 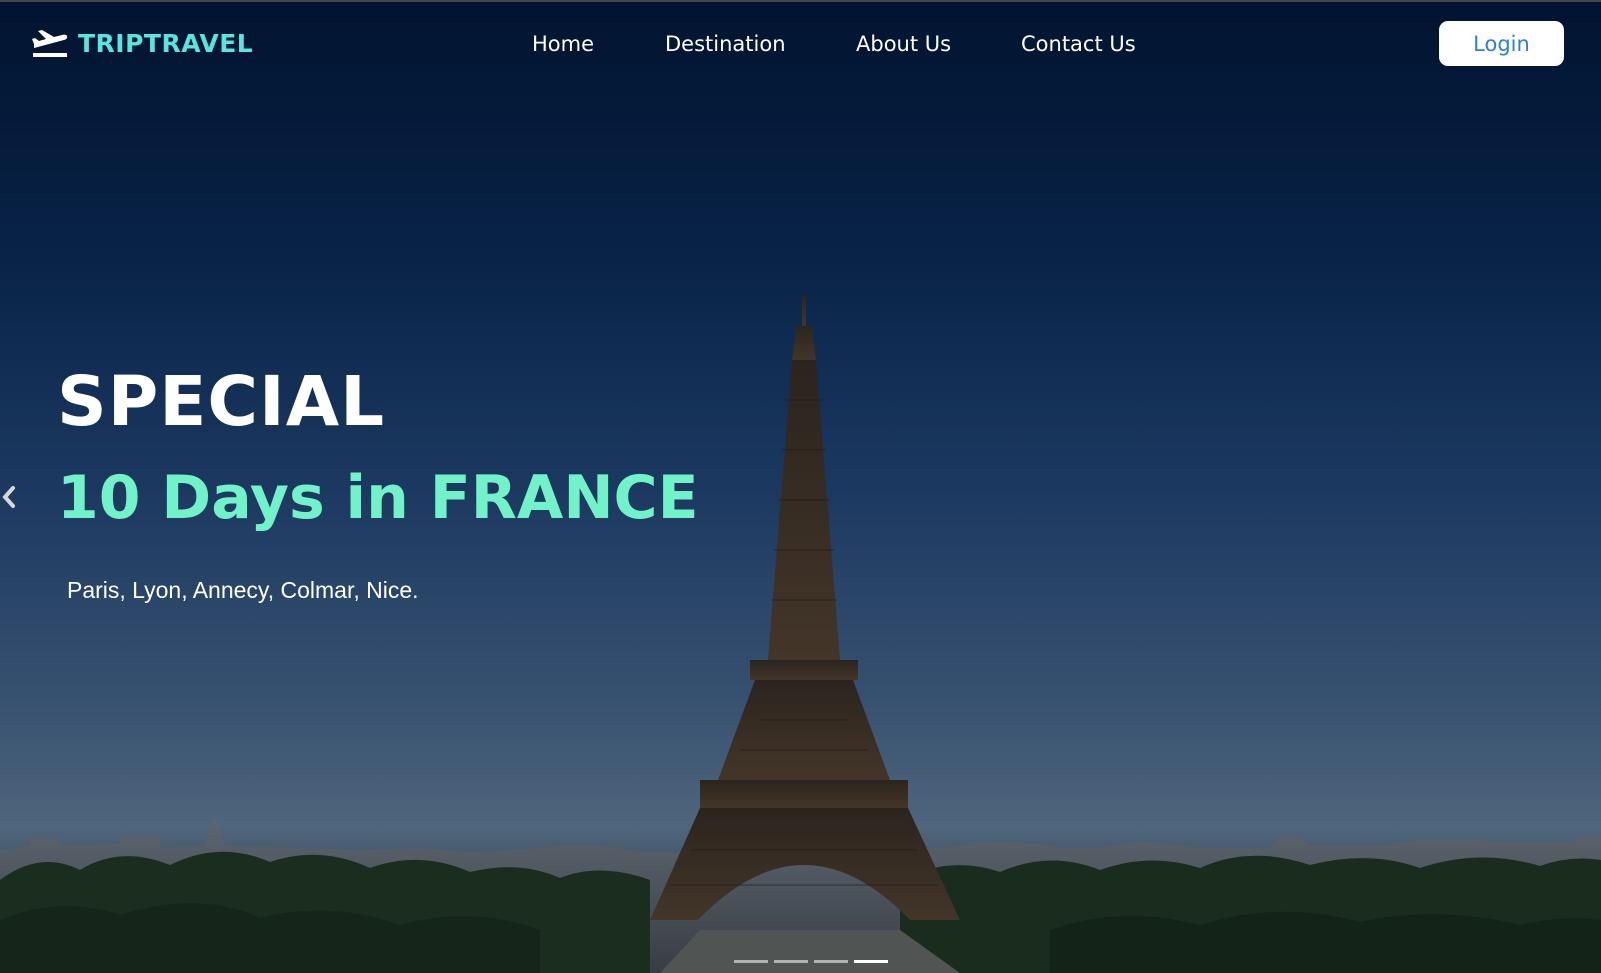 What do you see at coordinates (725, 44) in the screenshot?
I see `nav-link-destination: Destination` at bounding box center [725, 44].